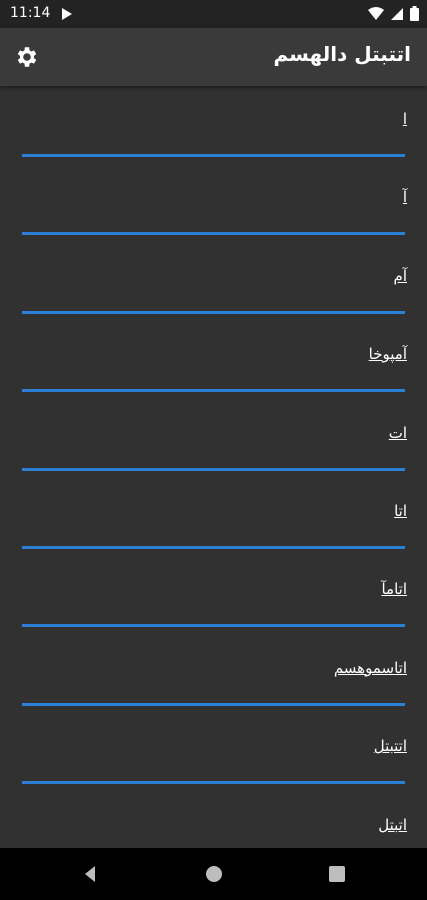 The image size is (427, 900). What do you see at coordinates (213, 125) in the screenshot?
I see `list-item: ا` at bounding box center [213, 125].